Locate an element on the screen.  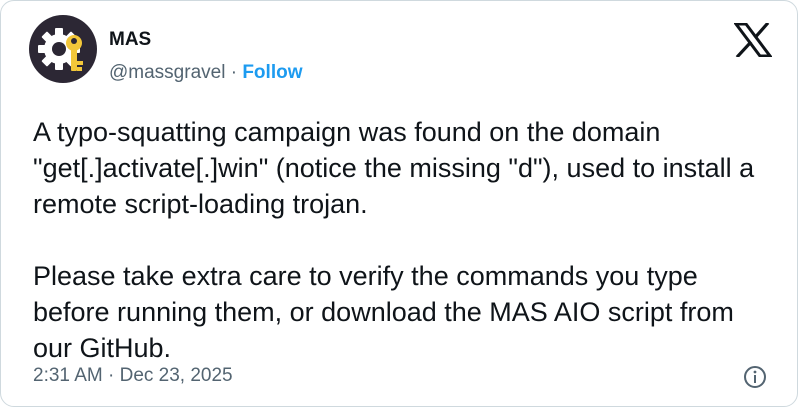
gear-key-icon is located at coordinates (60, 49).